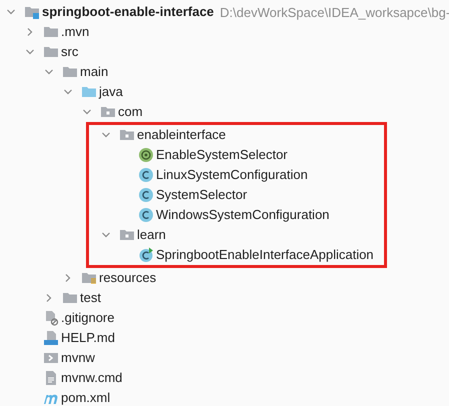 This screenshot has width=449, height=406. Describe the element at coordinates (85, 398) in the screenshot. I see `tree-item: pom.xml` at that location.